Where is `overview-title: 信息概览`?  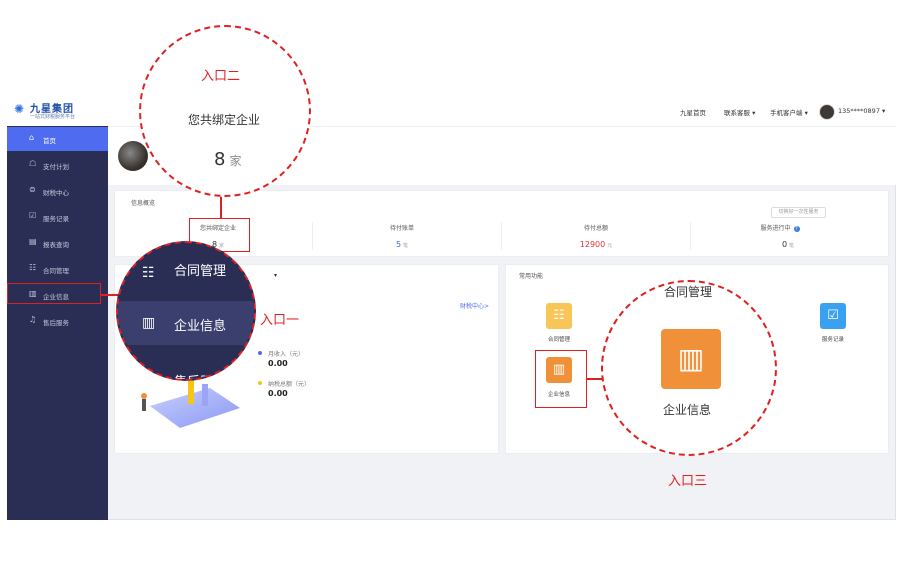
overview-title: 信息概览 is located at coordinates (143, 203).